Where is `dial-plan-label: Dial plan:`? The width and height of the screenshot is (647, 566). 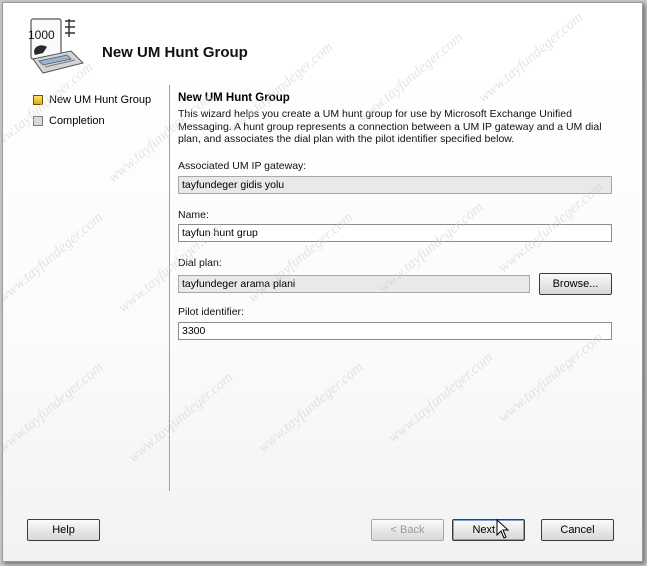
dial-plan-label: Dial plan: is located at coordinates (200, 263).